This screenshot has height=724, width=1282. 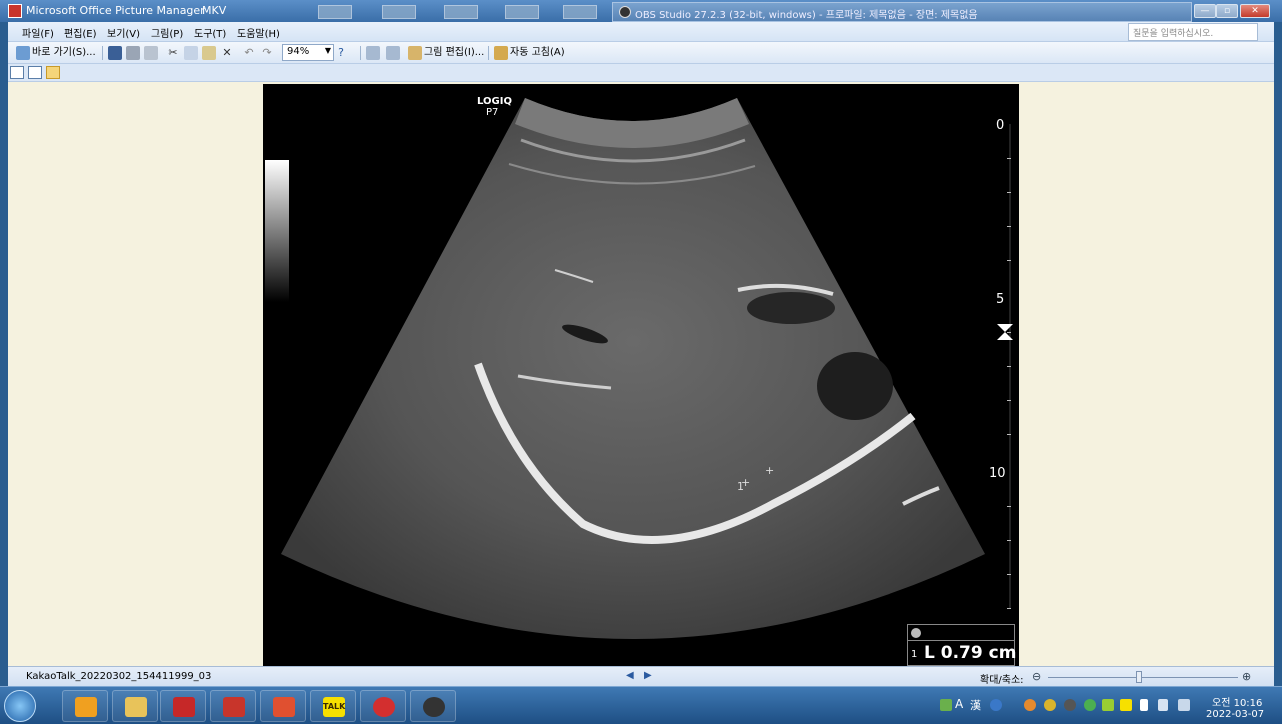 What do you see at coordinates (20, 706) in the screenshot?
I see `start-button` at bounding box center [20, 706].